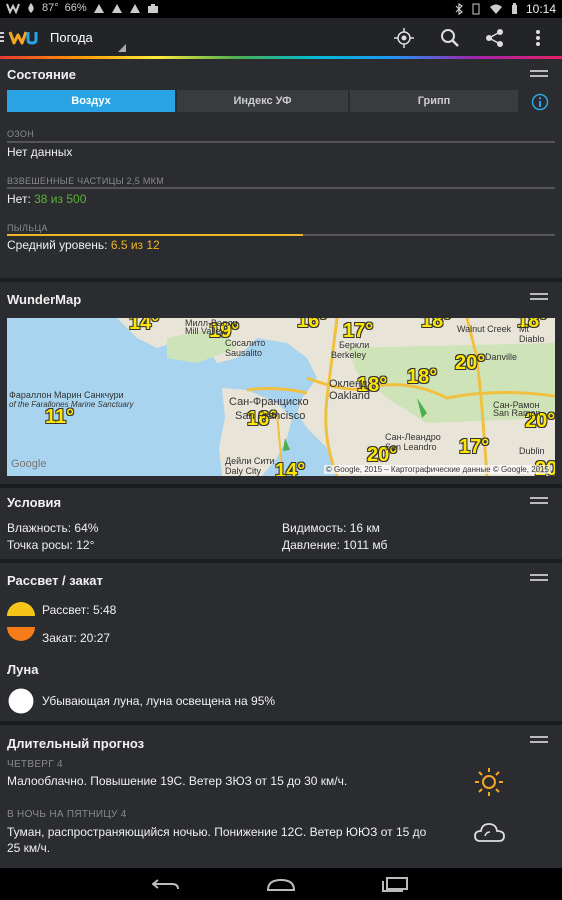 This screenshot has width=562, height=900. Describe the element at coordinates (348, 384) in the screenshot. I see `map-city-label: Окленд` at that location.